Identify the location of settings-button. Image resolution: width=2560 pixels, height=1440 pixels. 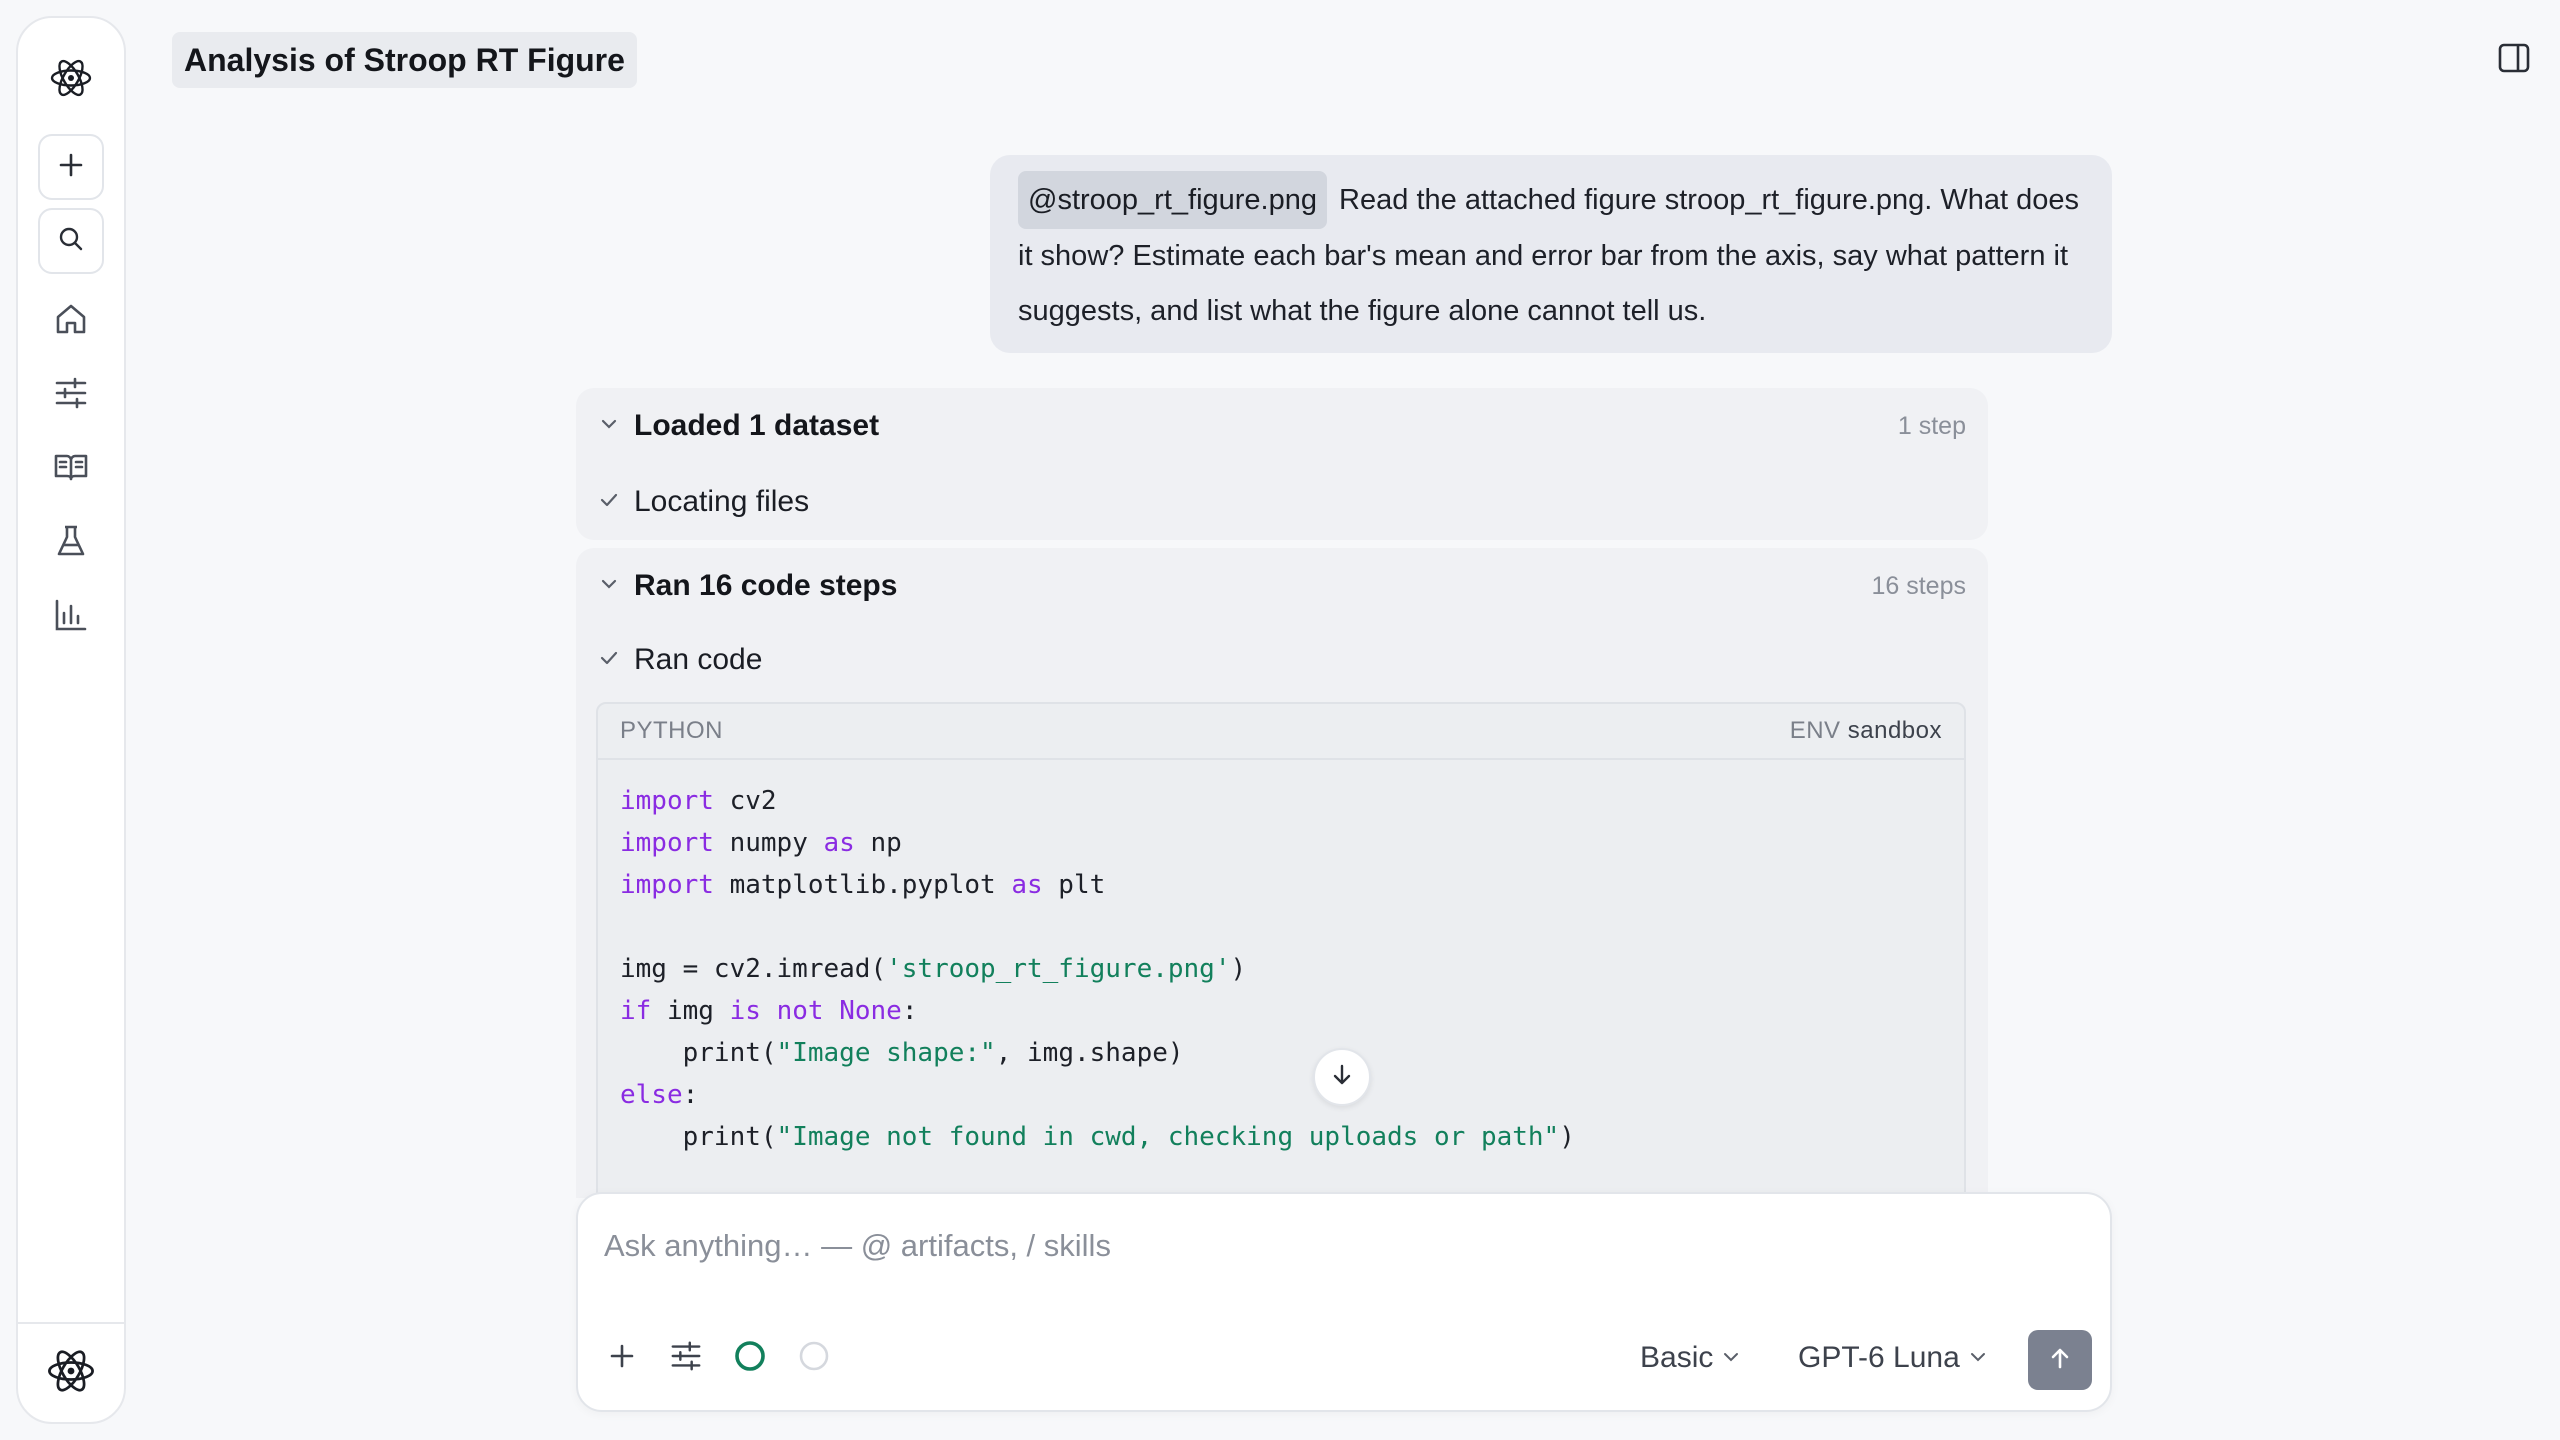
(686, 1358).